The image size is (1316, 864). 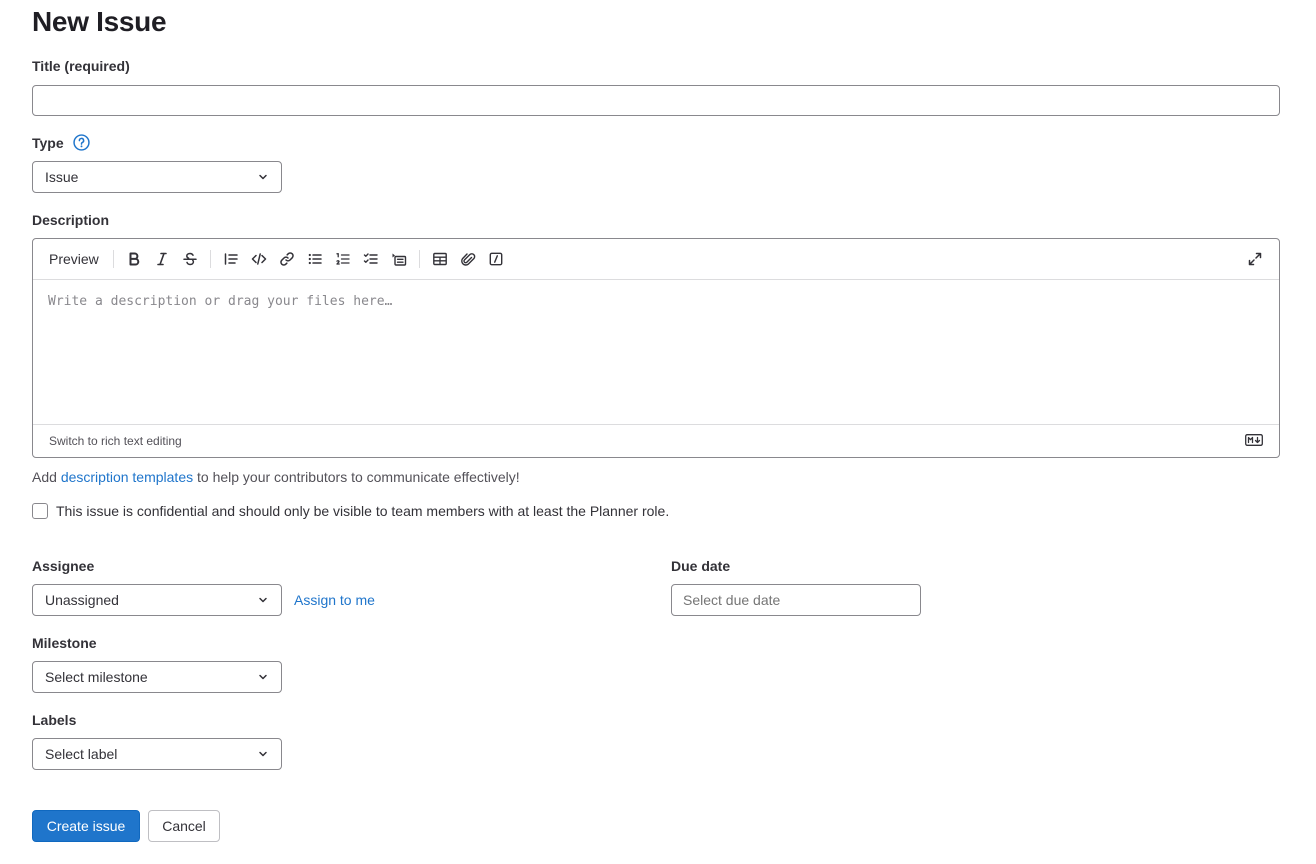 What do you see at coordinates (468, 259) in the screenshot?
I see `attach-file-icon` at bounding box center [468, 259].